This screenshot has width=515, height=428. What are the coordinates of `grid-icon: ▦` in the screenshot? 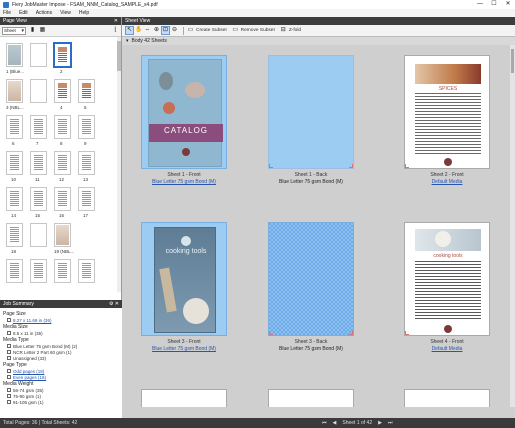 It's located at (42, 30).